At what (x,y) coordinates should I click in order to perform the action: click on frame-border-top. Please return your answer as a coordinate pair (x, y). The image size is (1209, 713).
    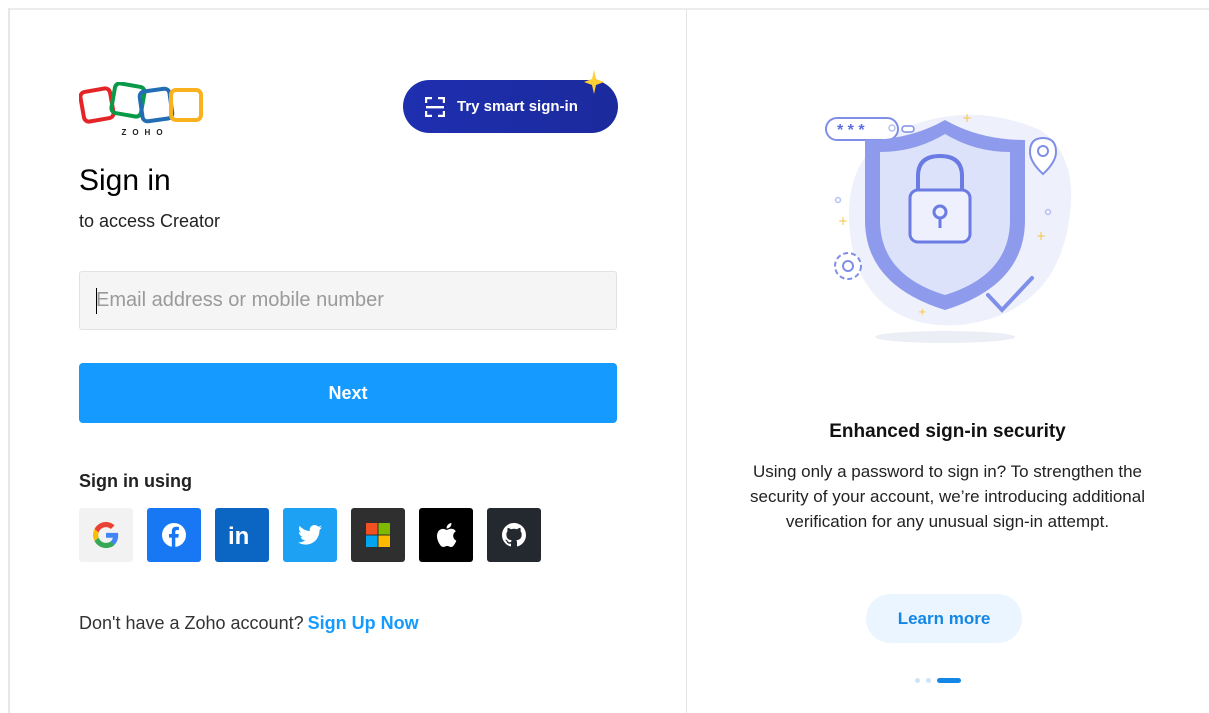
    Looking at the image, I should click on (608, 9).